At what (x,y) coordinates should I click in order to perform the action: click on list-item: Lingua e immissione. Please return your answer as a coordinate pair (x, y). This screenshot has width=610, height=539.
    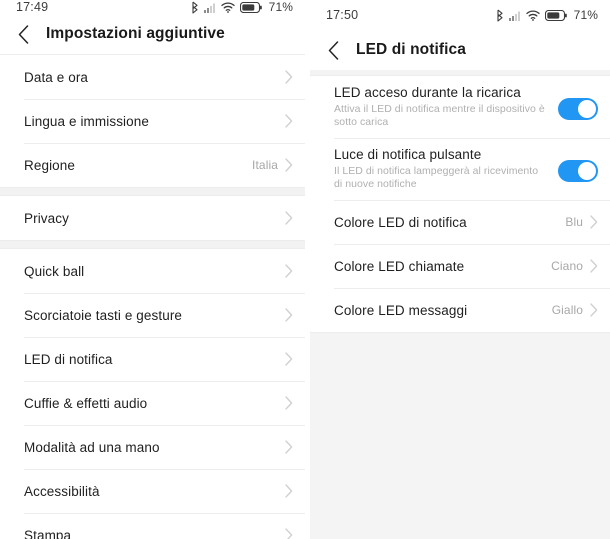
    Looking at the image, I should click on (152, 121).